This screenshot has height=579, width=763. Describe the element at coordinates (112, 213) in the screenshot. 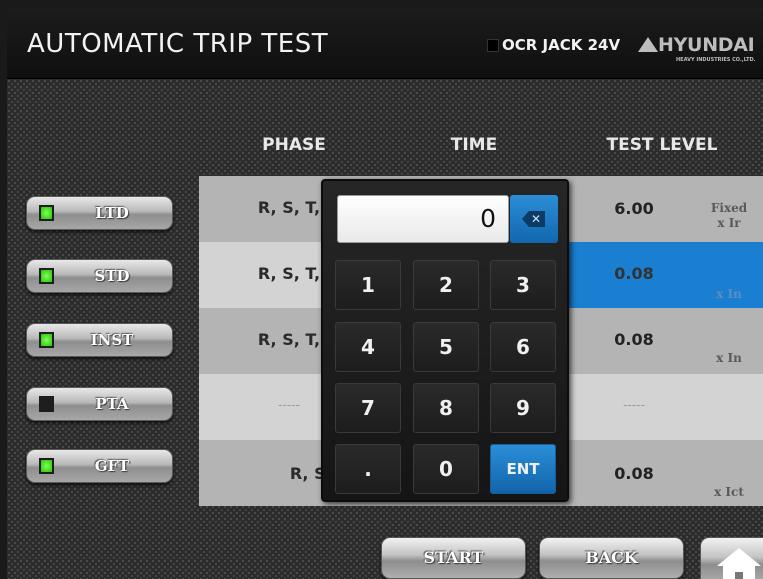

I see `ltd-button-label: LTD` at that location.